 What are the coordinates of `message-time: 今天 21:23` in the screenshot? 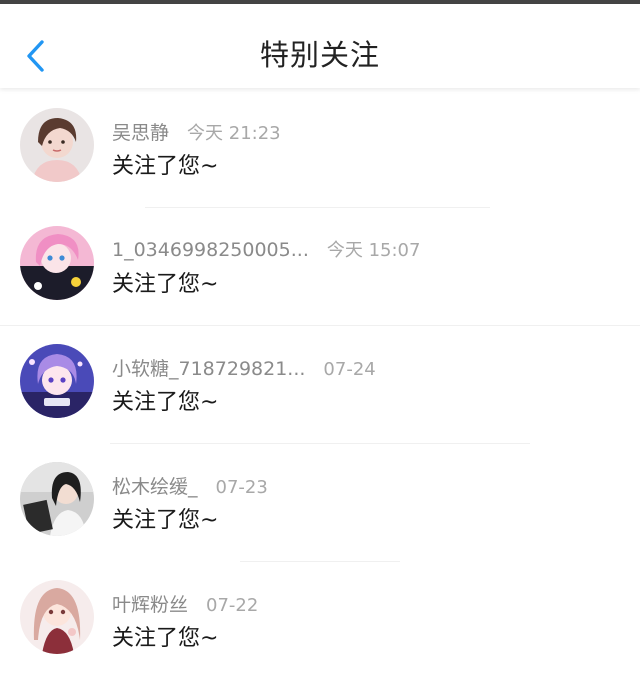 It's located at (234, 133).